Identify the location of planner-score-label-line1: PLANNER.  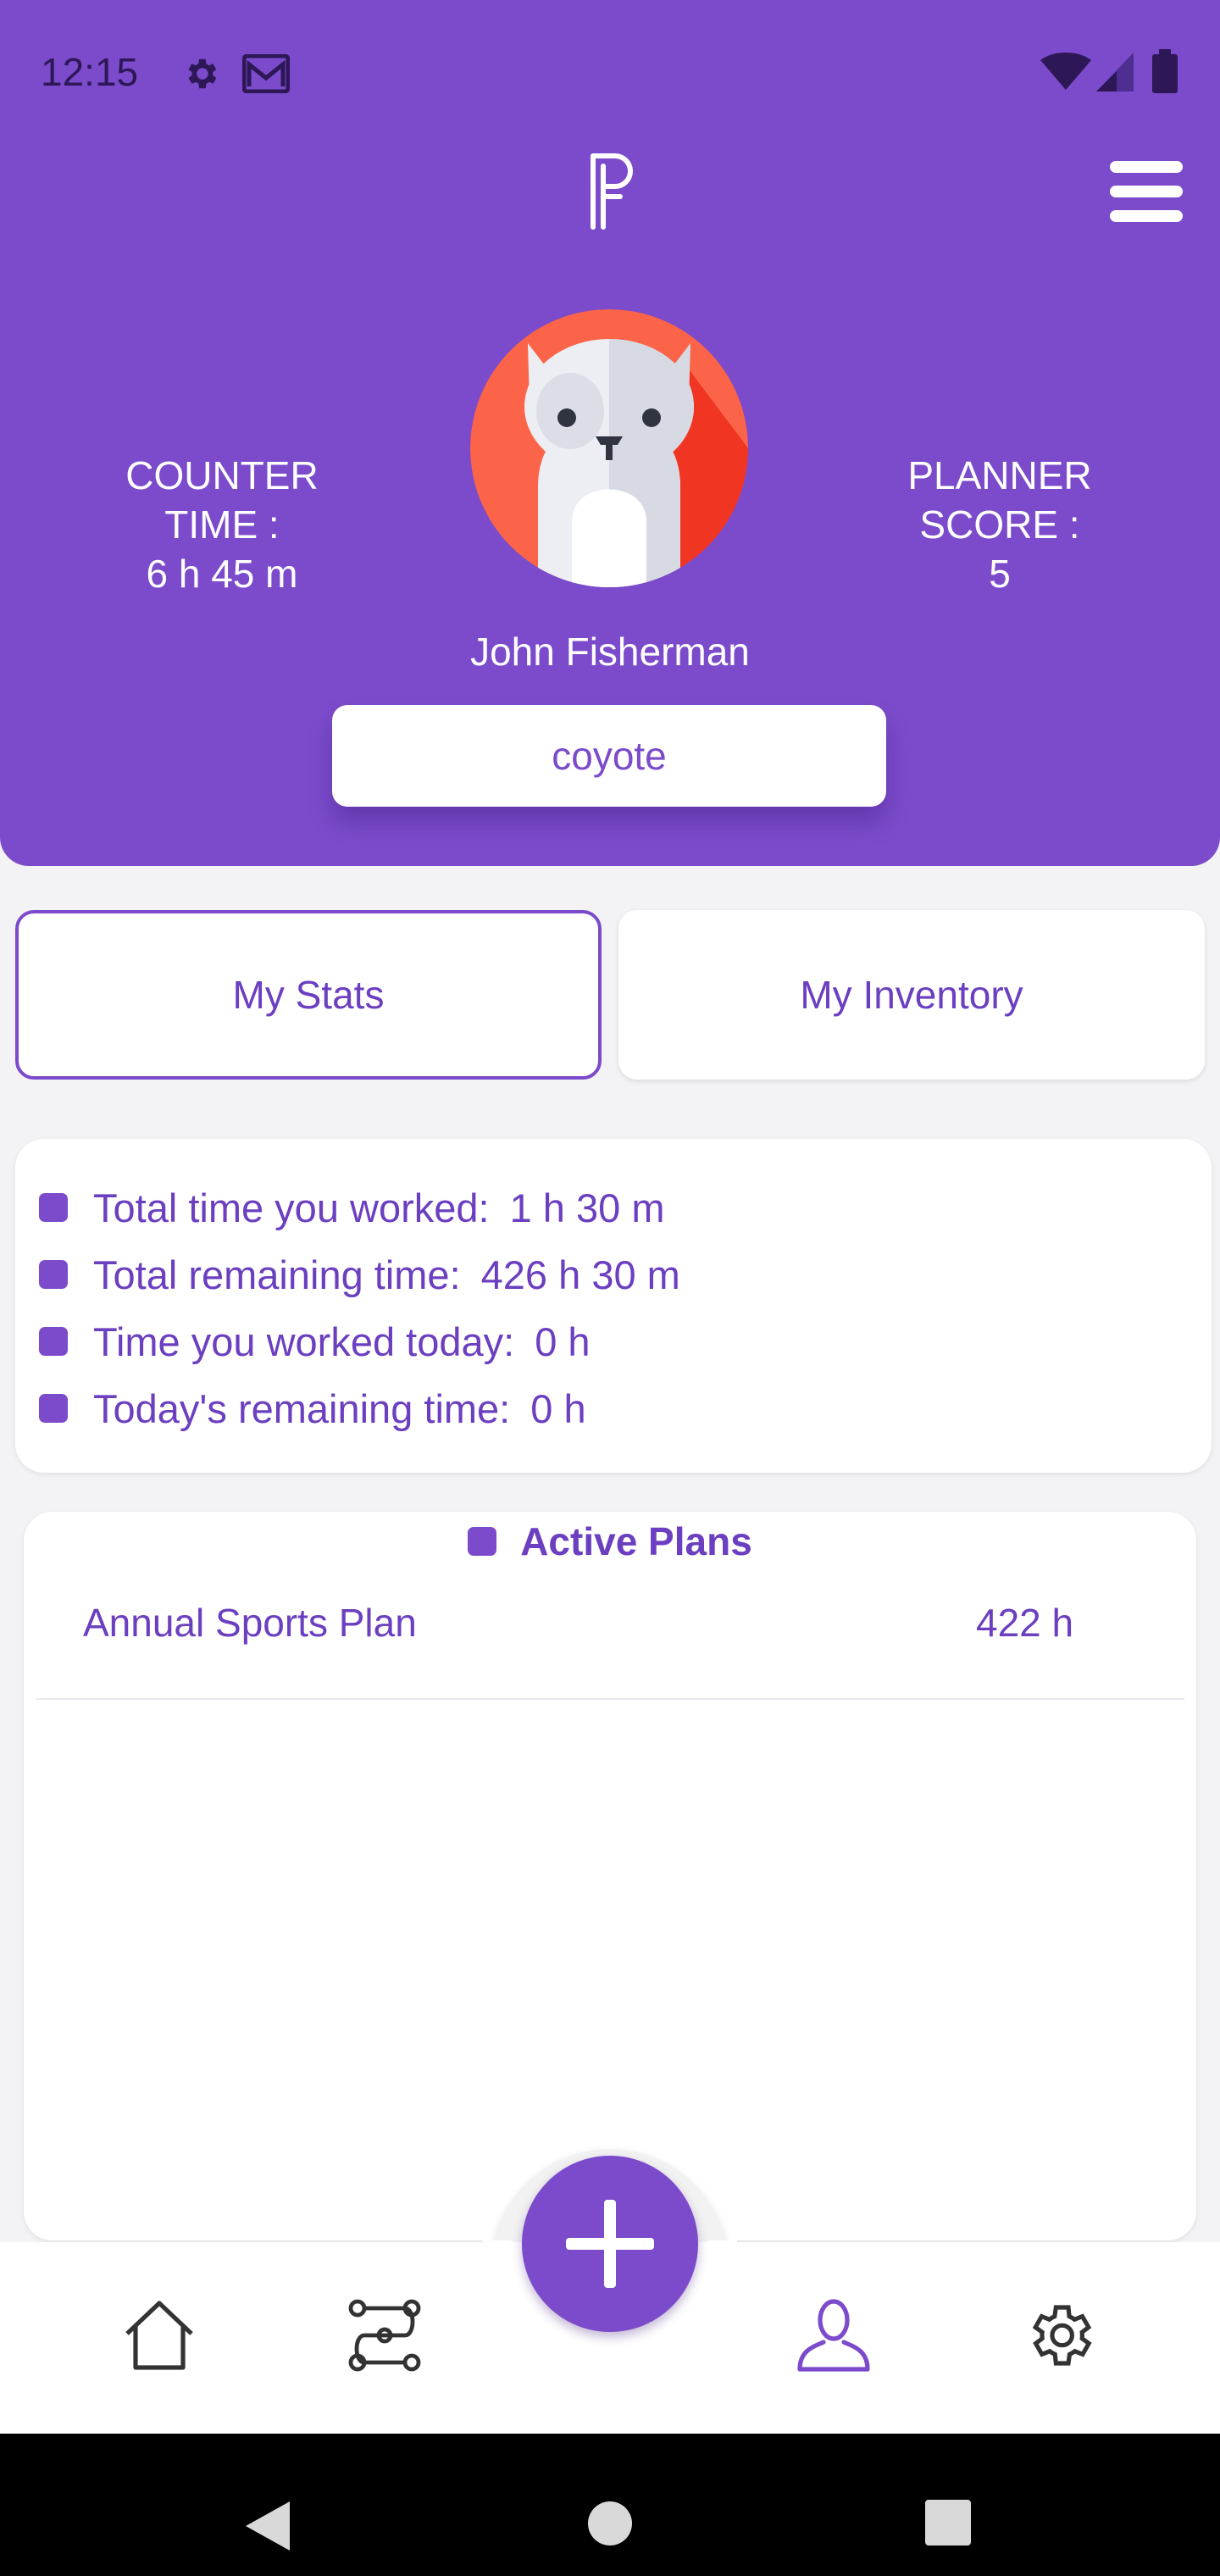
(999, 475).